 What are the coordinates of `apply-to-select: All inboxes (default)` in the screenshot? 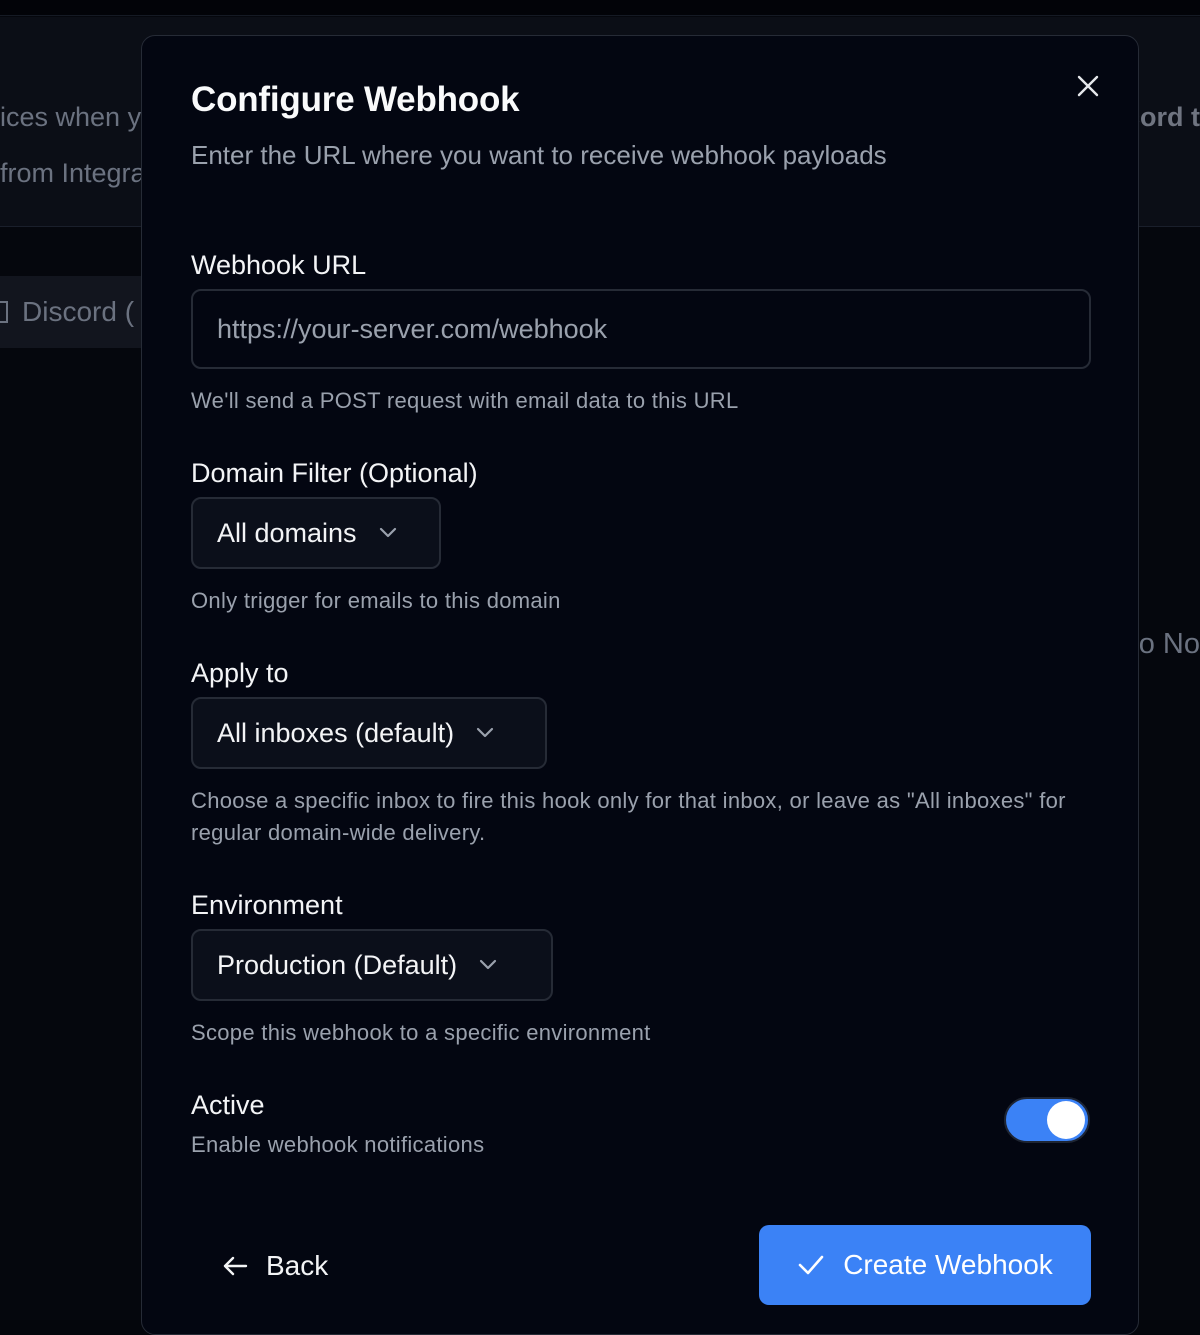 It's located at (369, 733).